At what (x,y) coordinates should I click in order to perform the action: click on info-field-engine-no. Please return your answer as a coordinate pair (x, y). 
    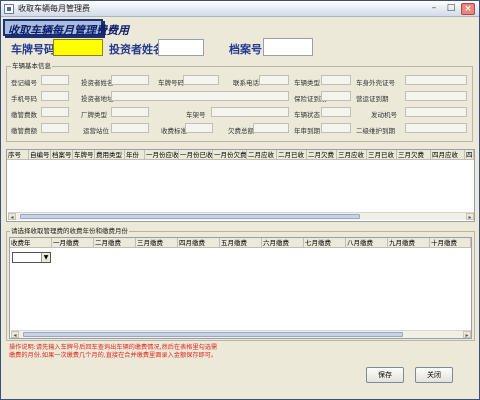
    Looking at the image, I should click on (436, 112).